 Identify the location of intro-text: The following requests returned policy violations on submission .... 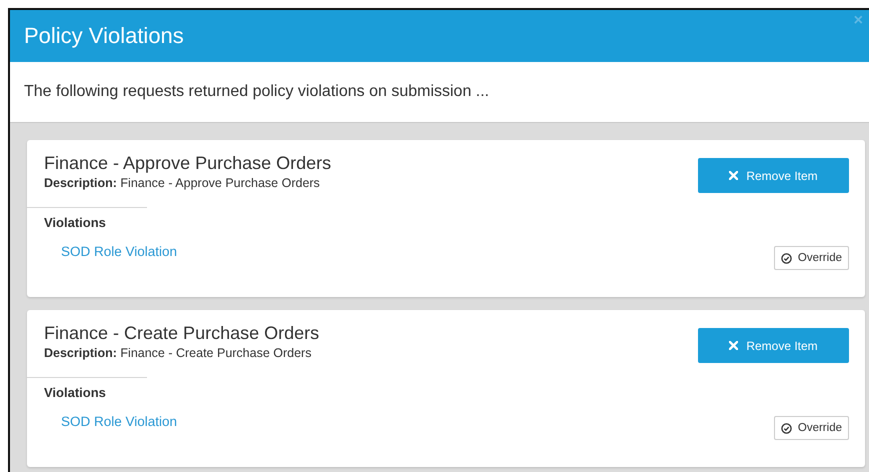
(257, 92).